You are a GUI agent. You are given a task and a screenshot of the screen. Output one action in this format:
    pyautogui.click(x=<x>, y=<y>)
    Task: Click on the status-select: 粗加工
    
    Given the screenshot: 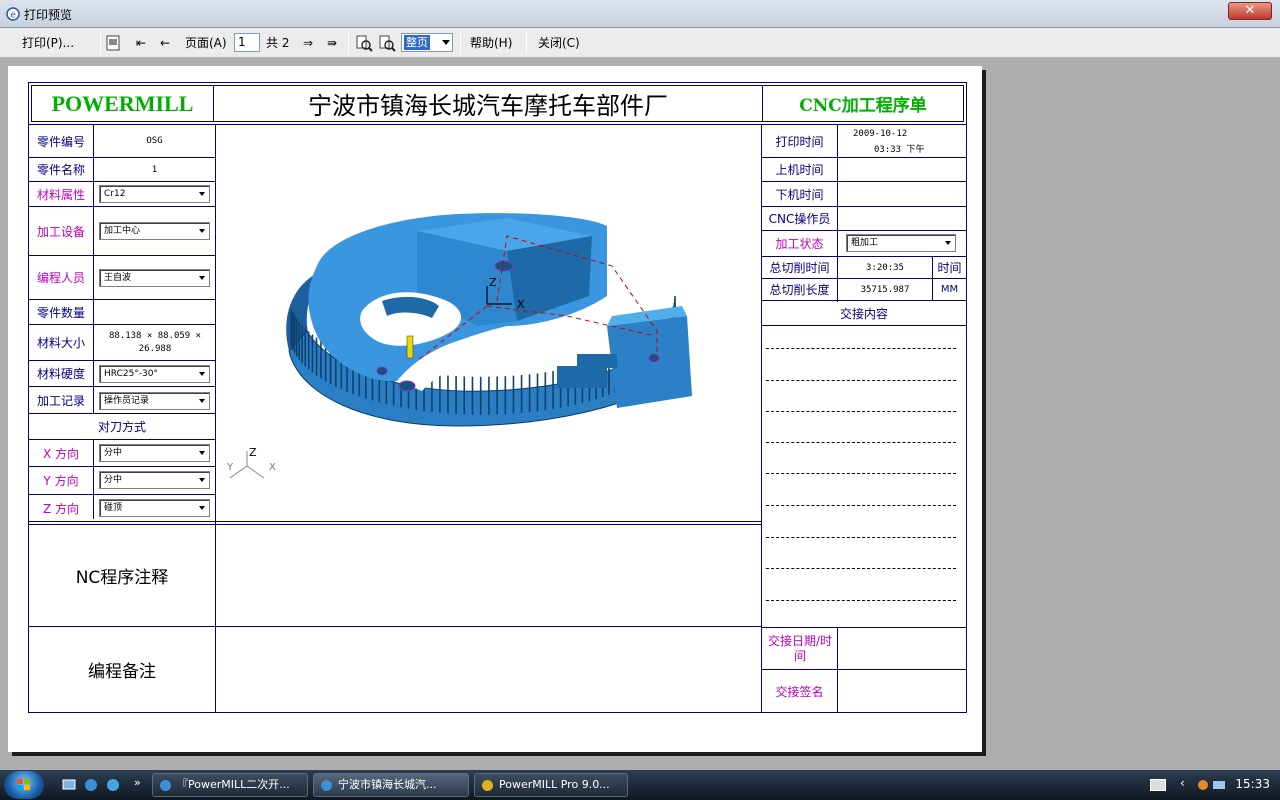 What is the action you would take?
    pyautogui.click(x=901, y=243)
    